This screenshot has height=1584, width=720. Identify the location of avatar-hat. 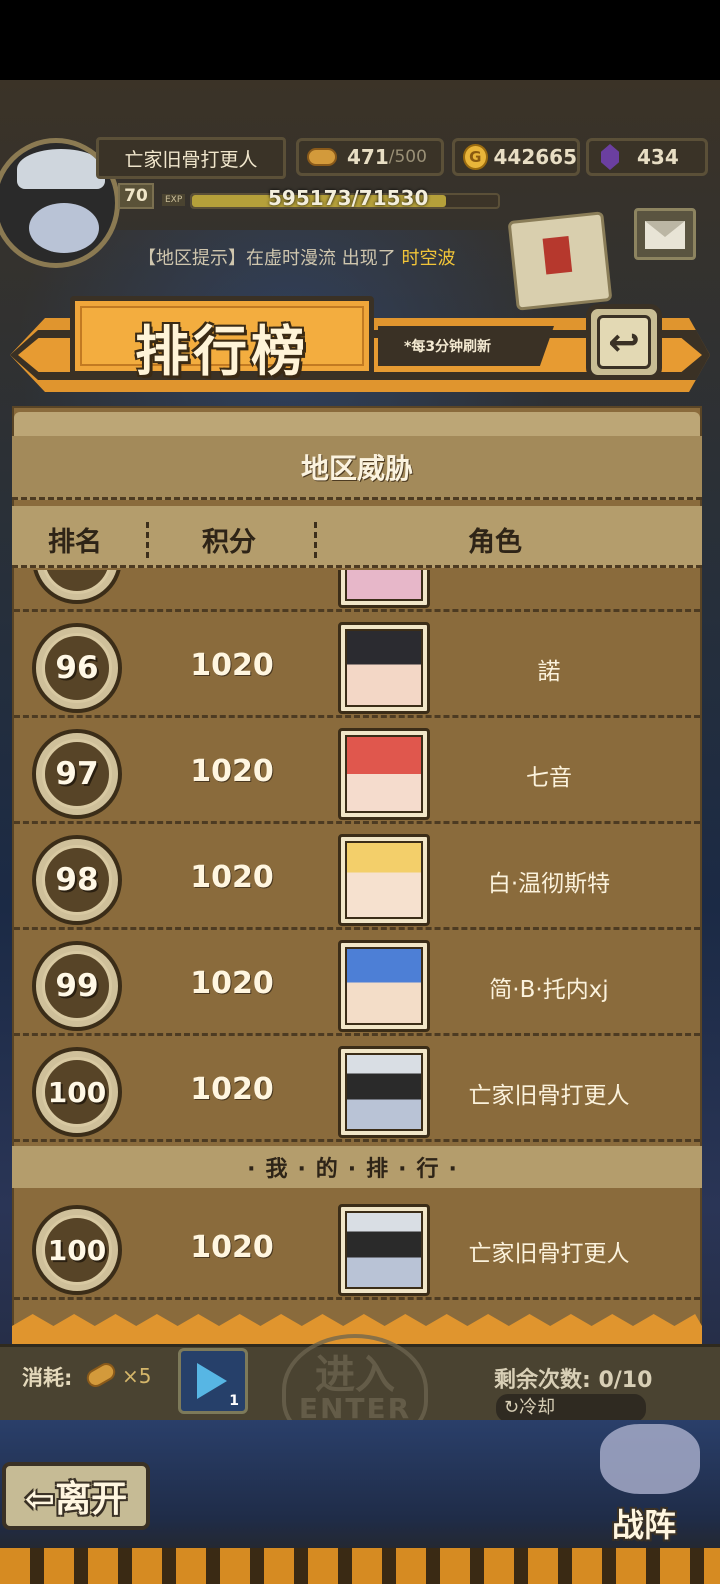
(61, 169).